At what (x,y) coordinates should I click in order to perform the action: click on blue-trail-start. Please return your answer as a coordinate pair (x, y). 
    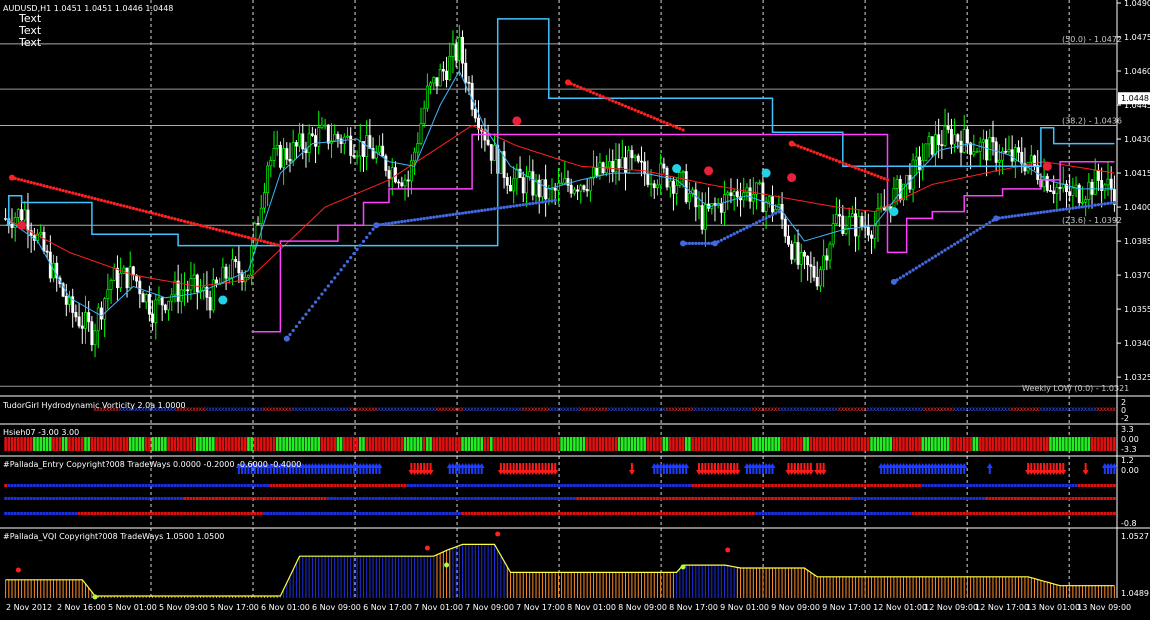
    Looking at the image, I should click on (683, 243).